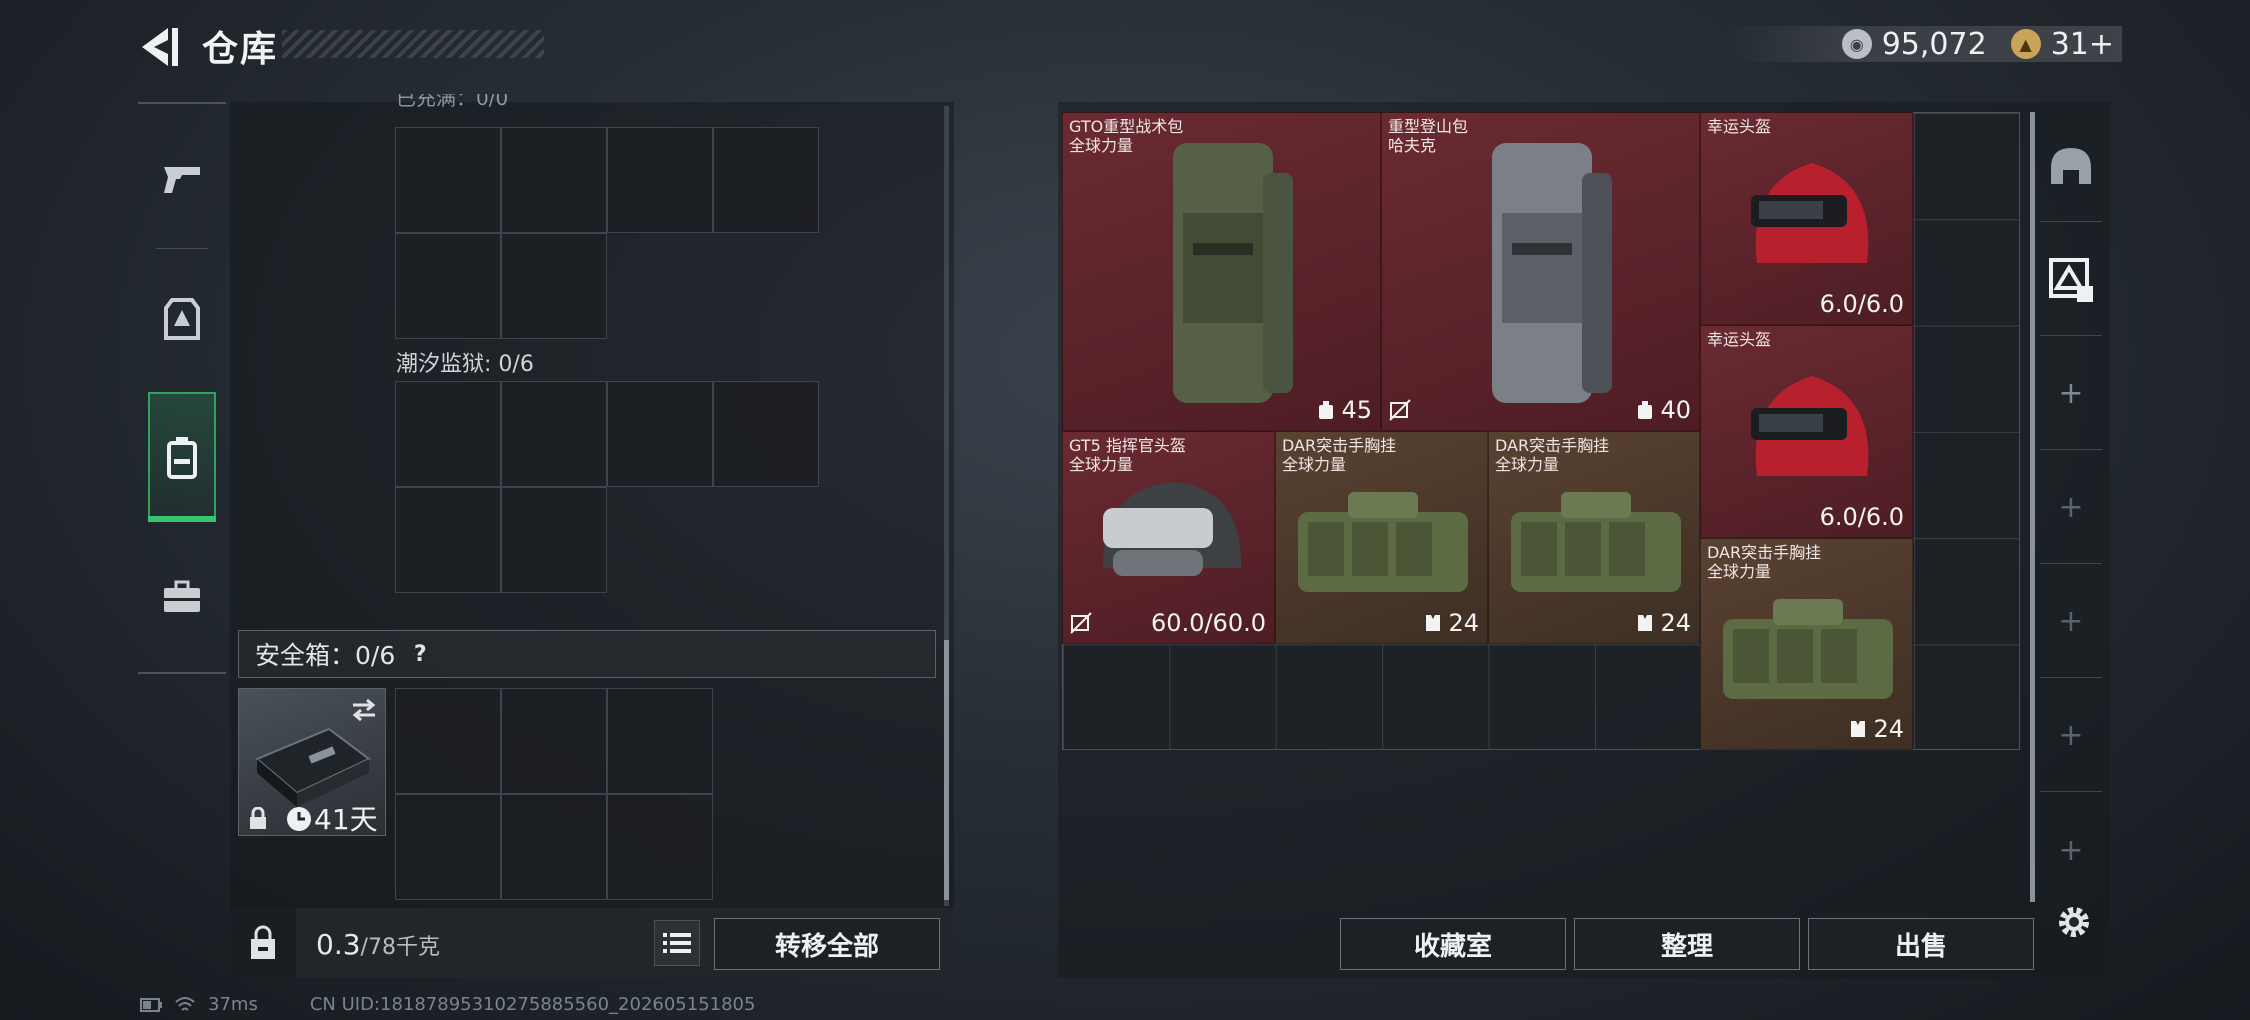  I want to click on settings-button, so click(2074, 922).